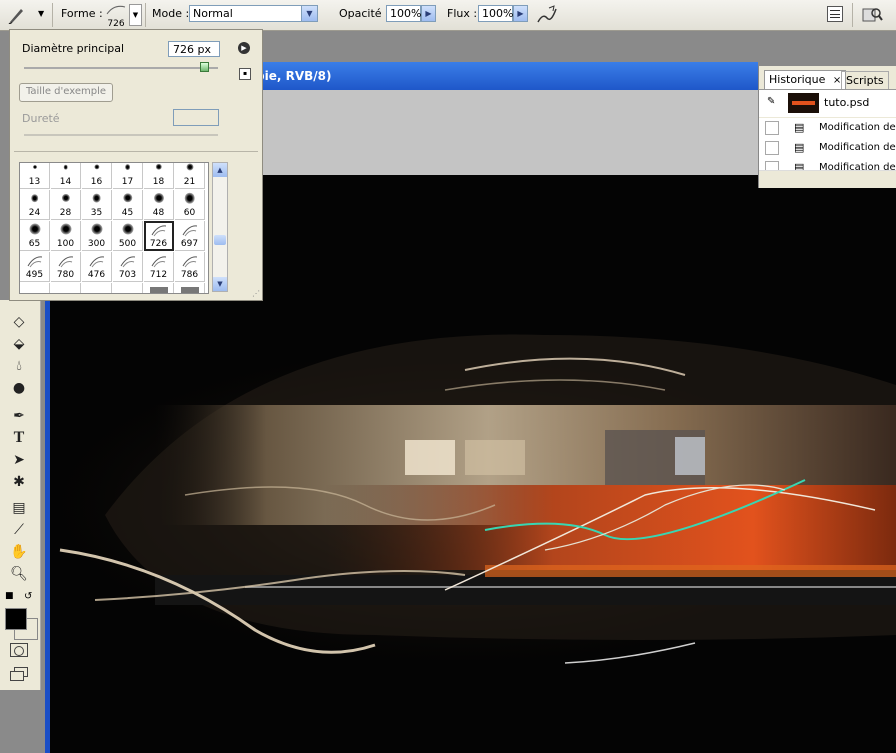 The height and width of the screenshot is (753, 896). Describe the element at coordinates (19, 650) in the screenshot. I see `quick-mask-icon` at that location.